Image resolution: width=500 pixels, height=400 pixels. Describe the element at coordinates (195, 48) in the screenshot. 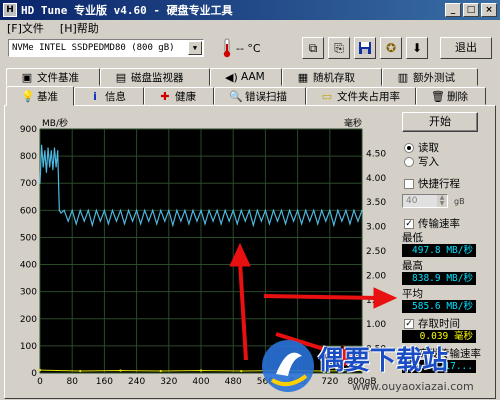

I see `chevron-down-icon: ▼` at that location.